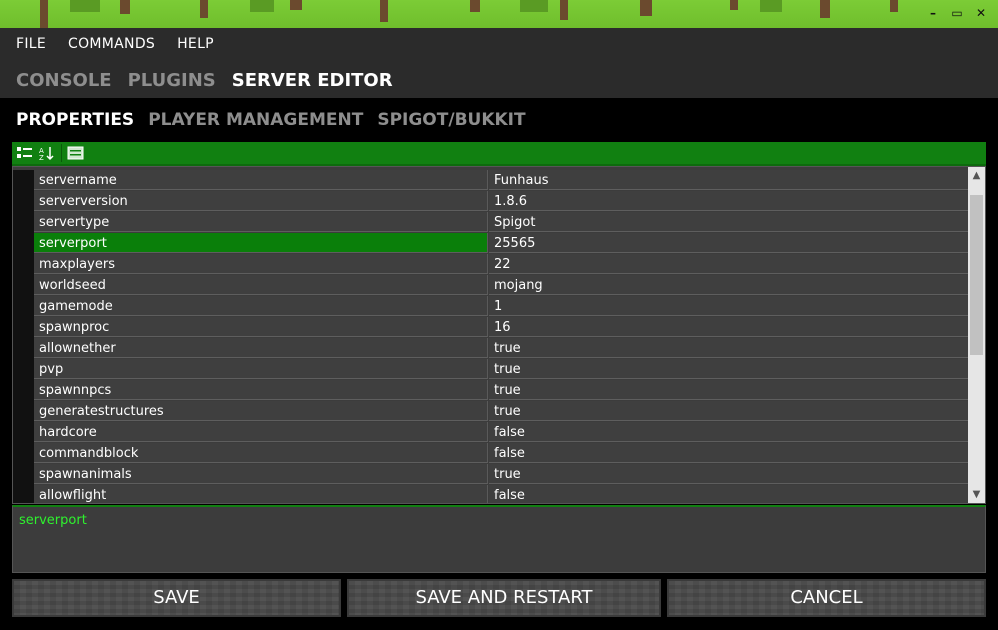 The width and height of the screenshot is (998, 630). What do you see at coordinates (261, 390) in the screenshot?
I see `property-key: spawnnpcs` at bounding box center [261, 390].